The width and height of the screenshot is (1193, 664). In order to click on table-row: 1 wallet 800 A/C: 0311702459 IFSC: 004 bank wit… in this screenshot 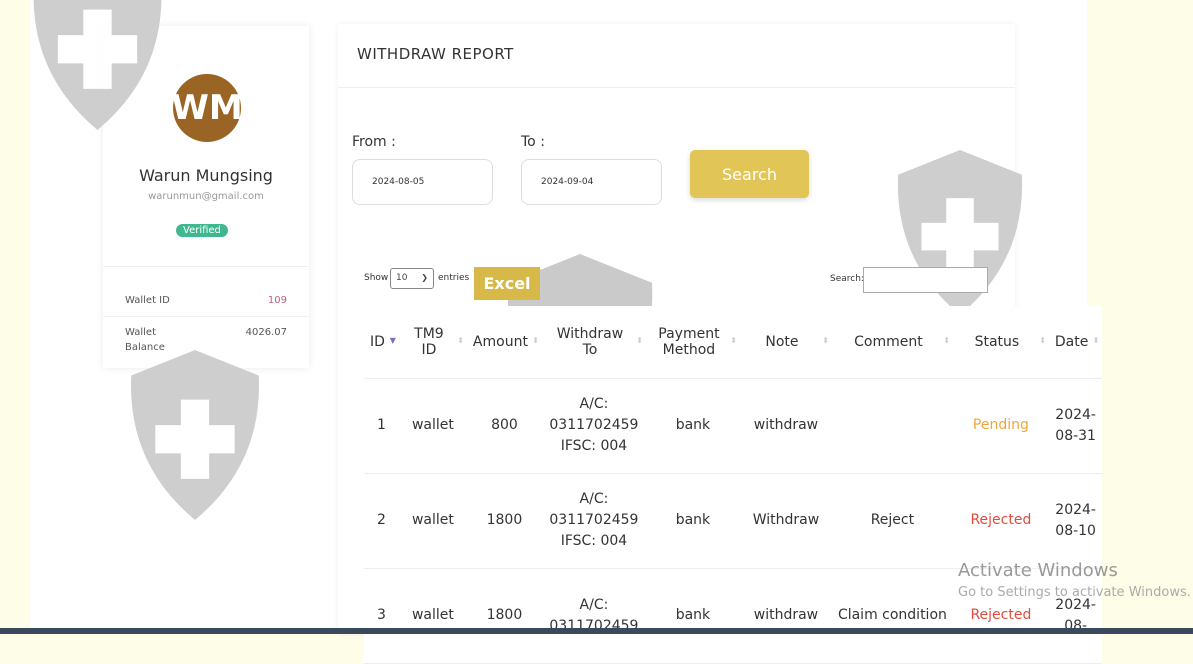, I will do `click(733, 426)`.